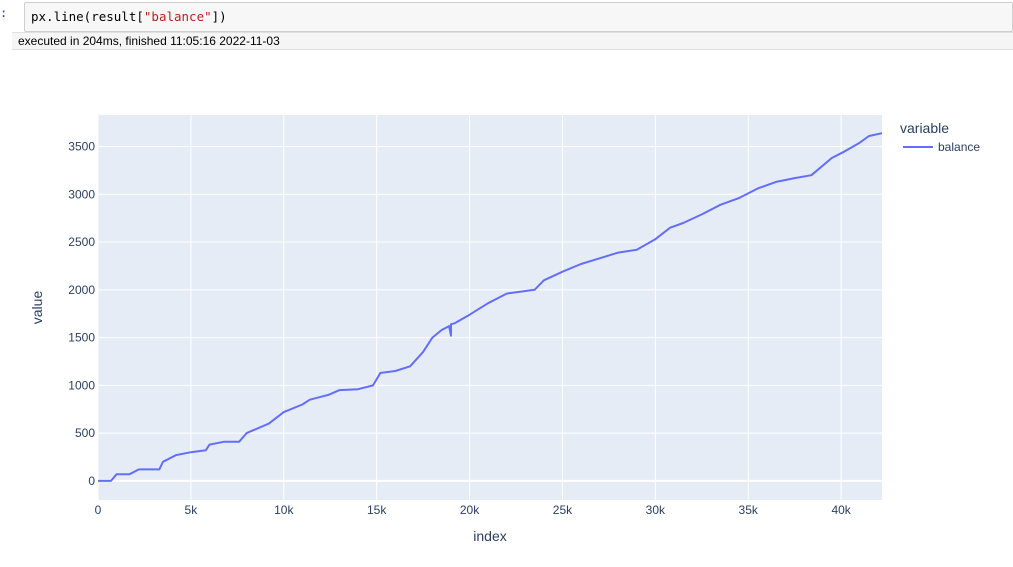 Image resolution: width=1013 pixels, height=567 pixels. I want to click on x-tick-label: 20k, so click(470, 510).